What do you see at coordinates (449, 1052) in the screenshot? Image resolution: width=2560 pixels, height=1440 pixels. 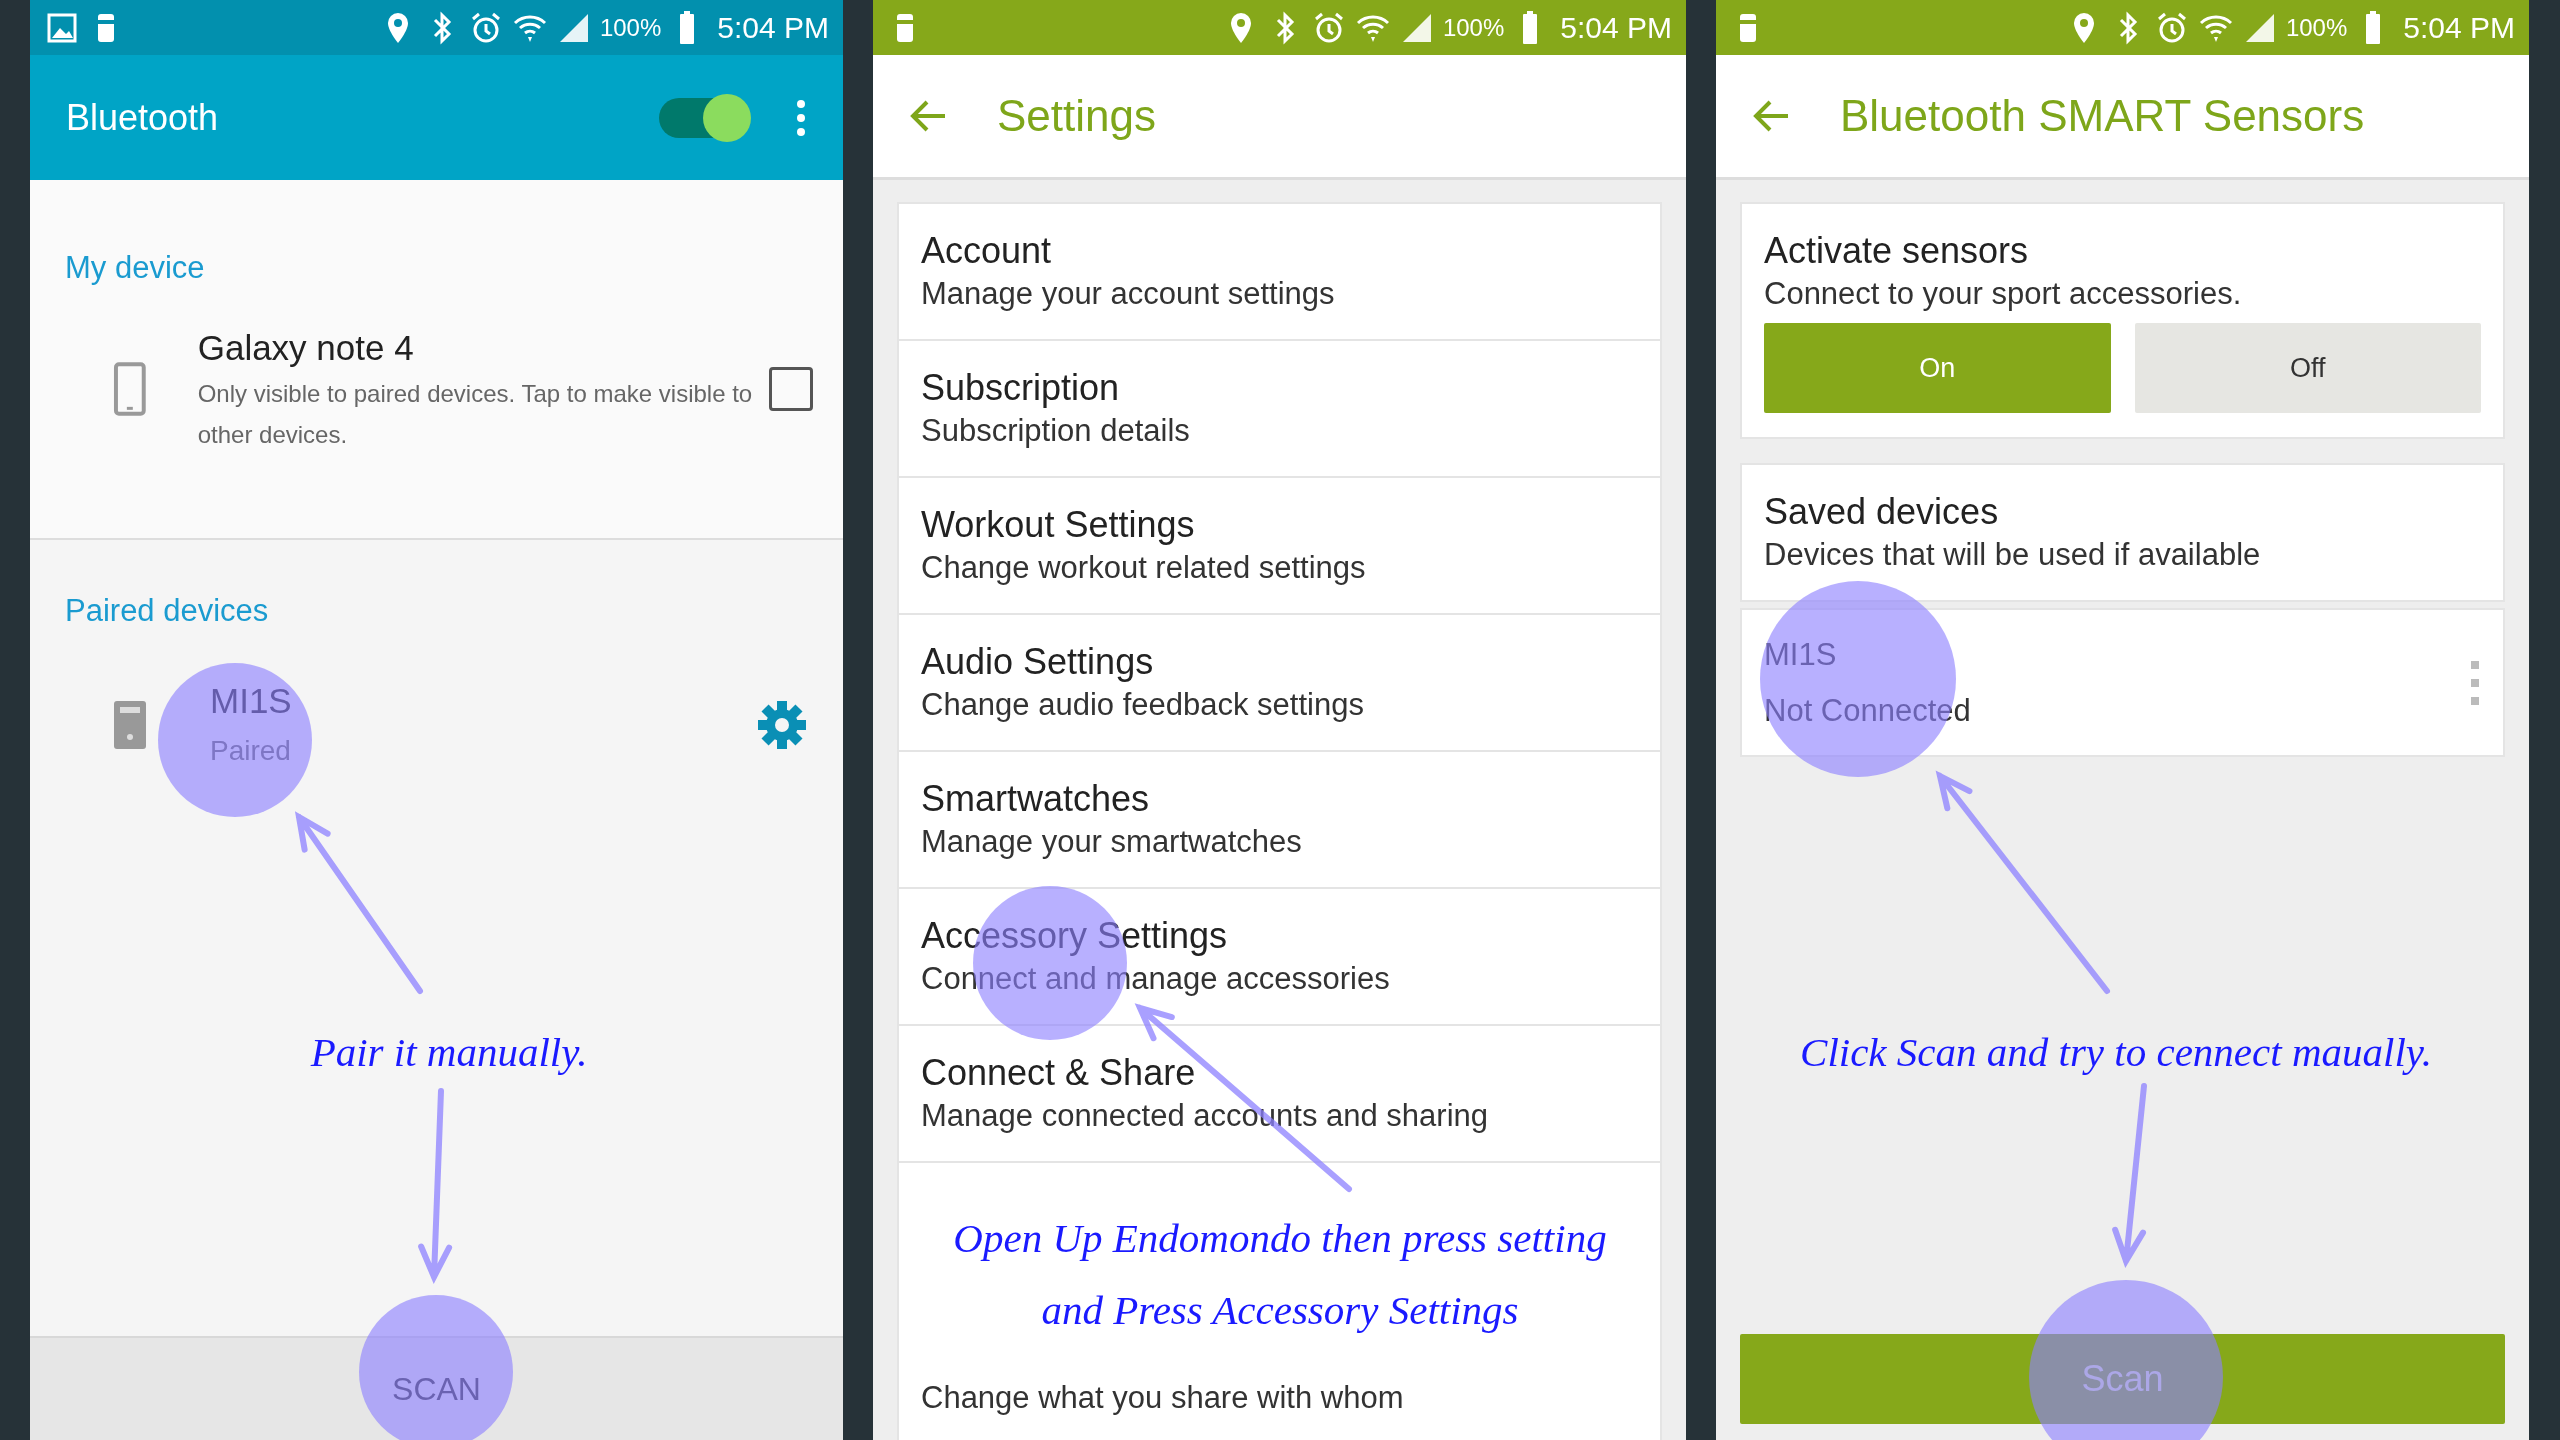 I see `annotation-text: Pair it manually.` at bounding box center [449, 1052].